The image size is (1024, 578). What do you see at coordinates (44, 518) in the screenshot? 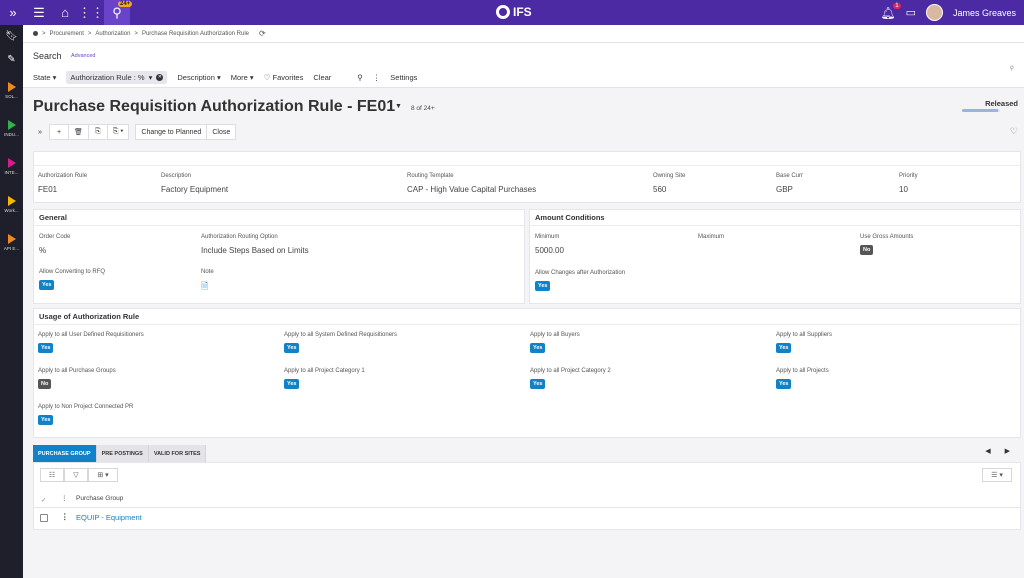
I see `row-checkbox` at bounding box center [44, 518].